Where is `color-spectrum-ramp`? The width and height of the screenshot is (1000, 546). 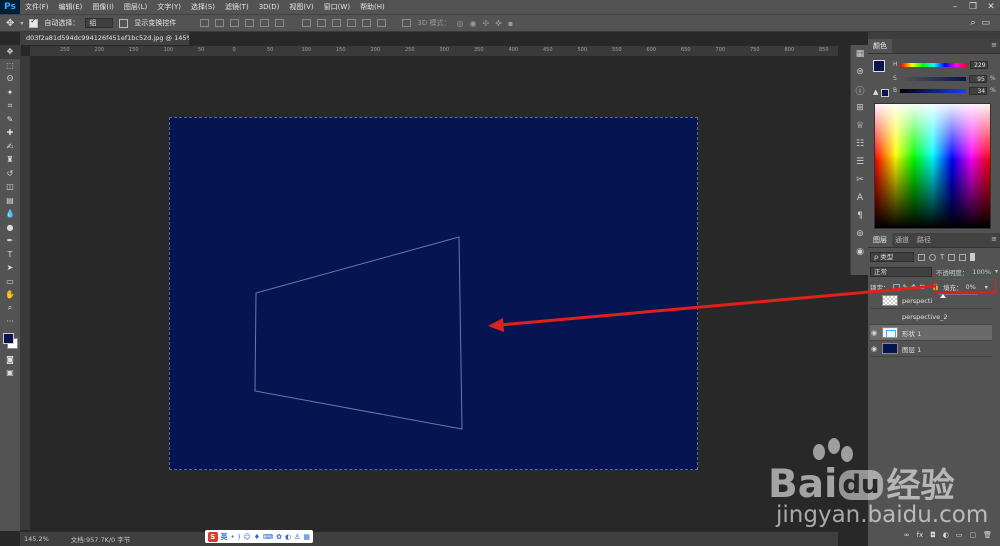
color-spectrum-ramp is located at coordinates (932, 166).